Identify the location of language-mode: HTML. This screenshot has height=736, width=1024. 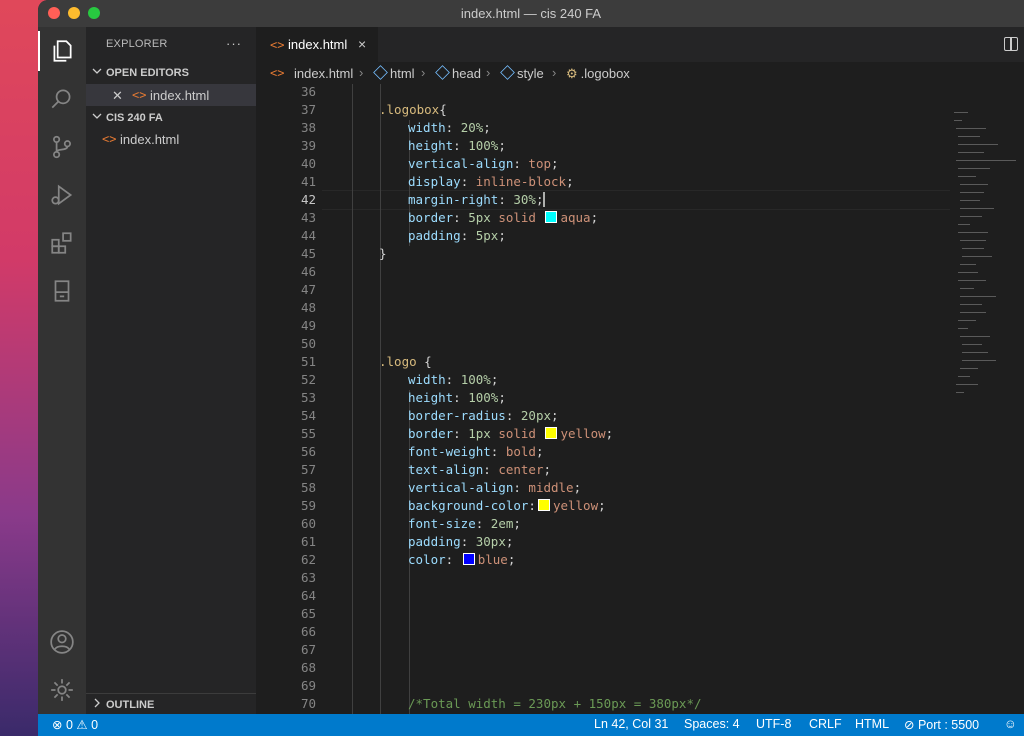
(872, 724).